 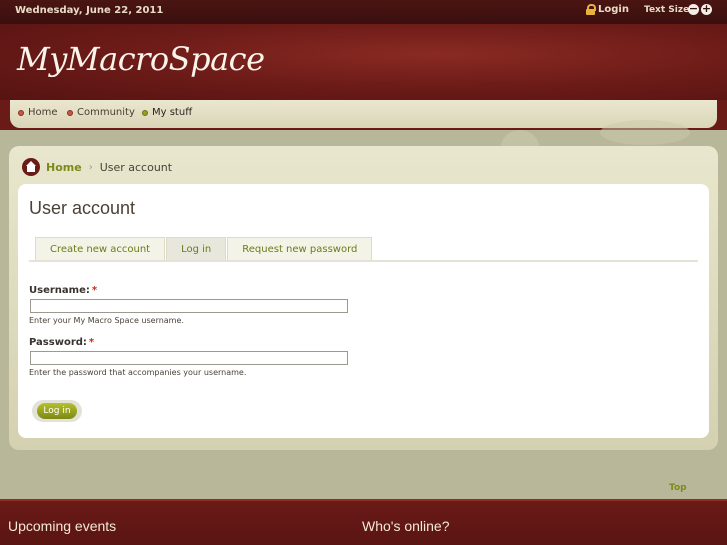 What do you see at coordinates (196, 249) in the screenshot?
I see `tab-log-in: Log in` at bounding box center [196, 249].